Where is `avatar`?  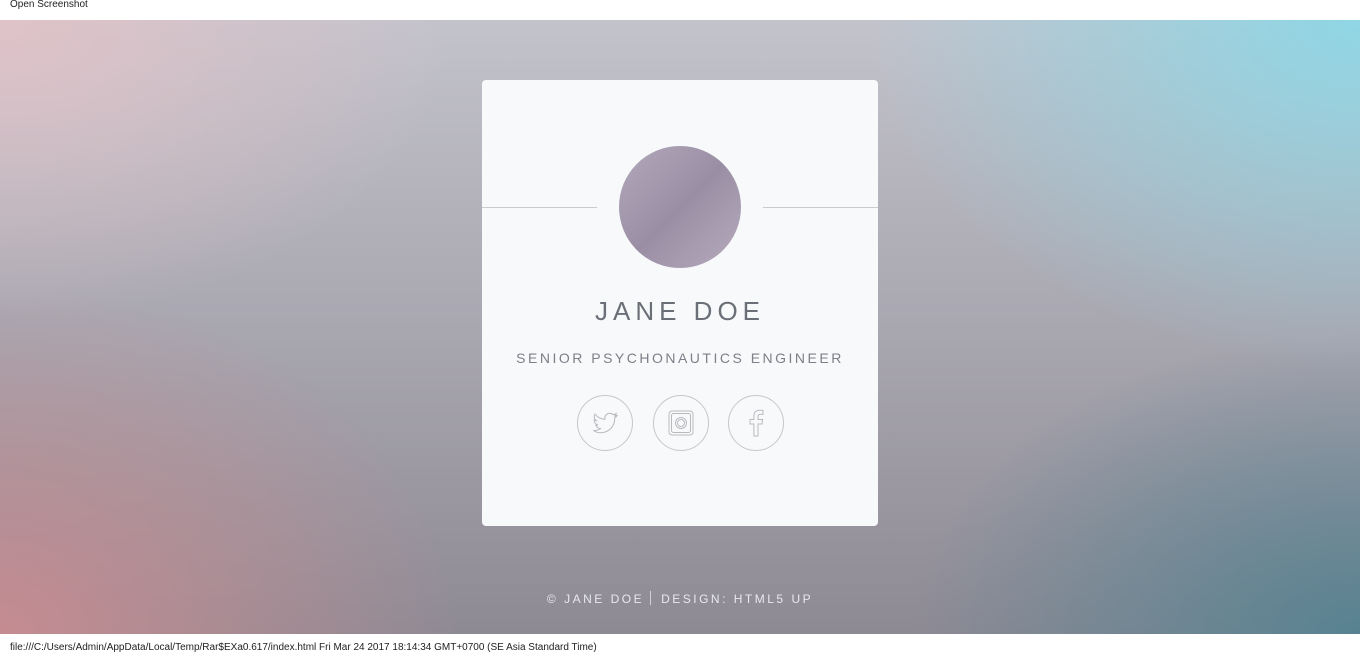 avatar is located at coordinates (680, 207).